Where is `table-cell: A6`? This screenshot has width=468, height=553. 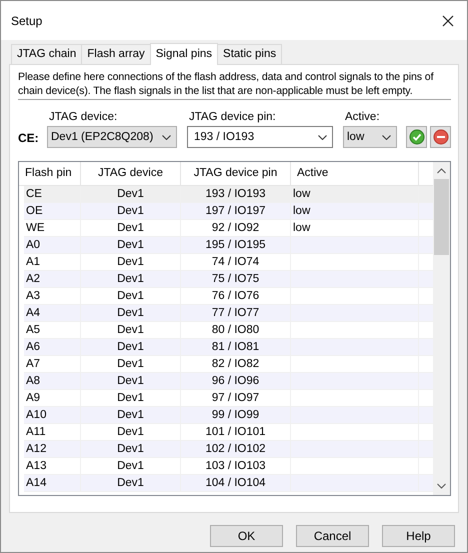 table-cell: A6 is located at coordinates (33, 347).